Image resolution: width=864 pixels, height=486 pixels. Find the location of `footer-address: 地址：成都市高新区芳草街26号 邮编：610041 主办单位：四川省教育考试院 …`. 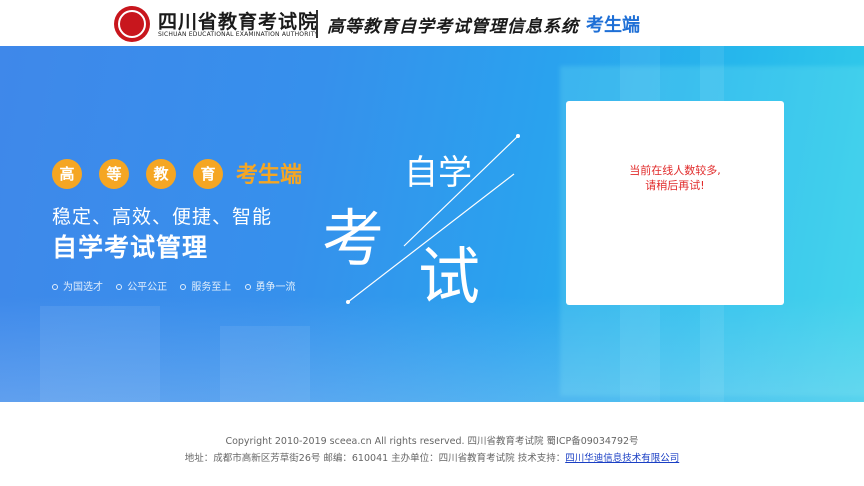

footer-address: 地址：成都市高新区芳草街26号 邮编：610041 主办单位：四川省教育考试院 … is located at coordinates (432, 458).